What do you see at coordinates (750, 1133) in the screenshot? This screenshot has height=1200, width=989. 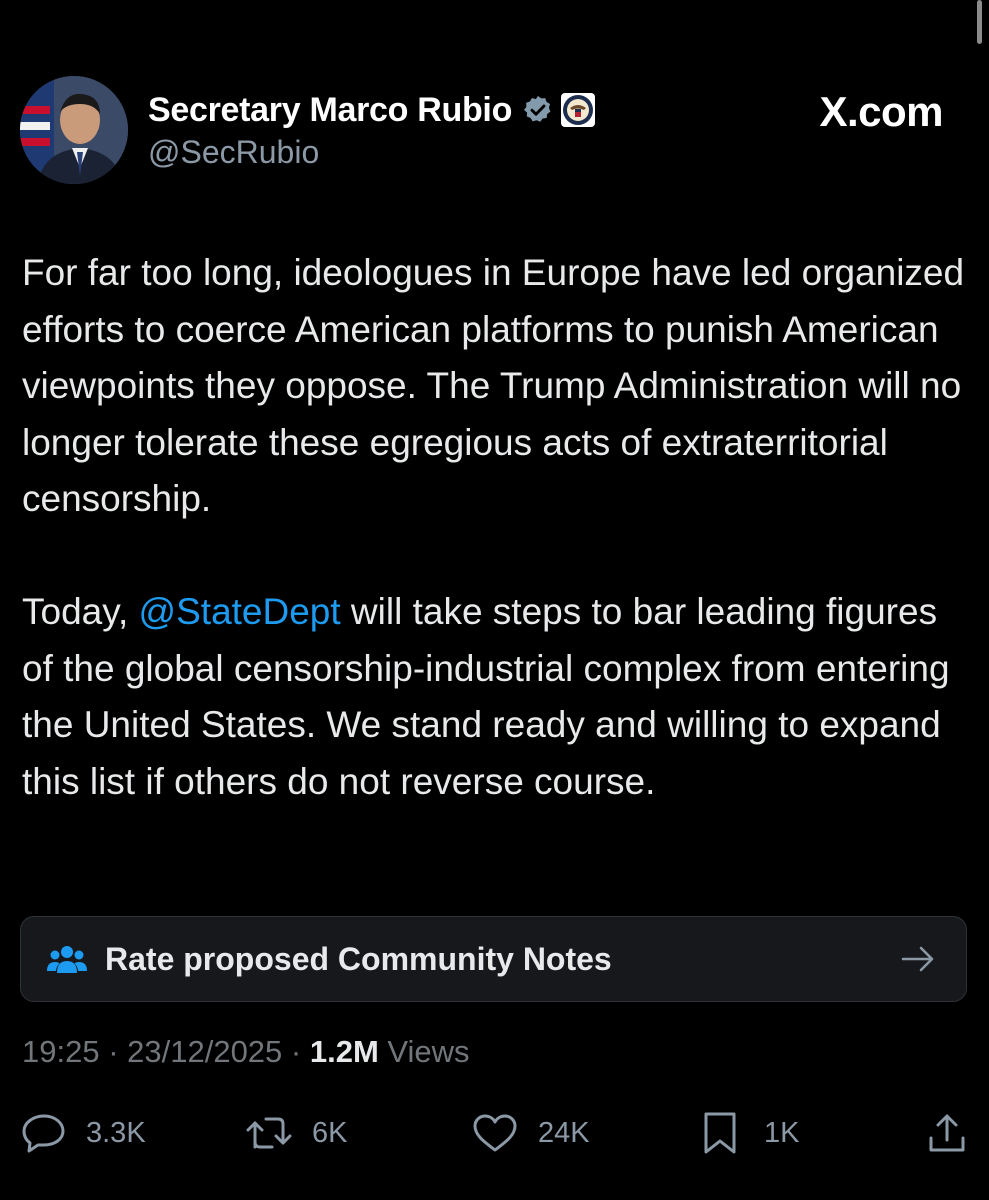 I see `bookmark-button: 1K` at bounding box center [750, 1133].